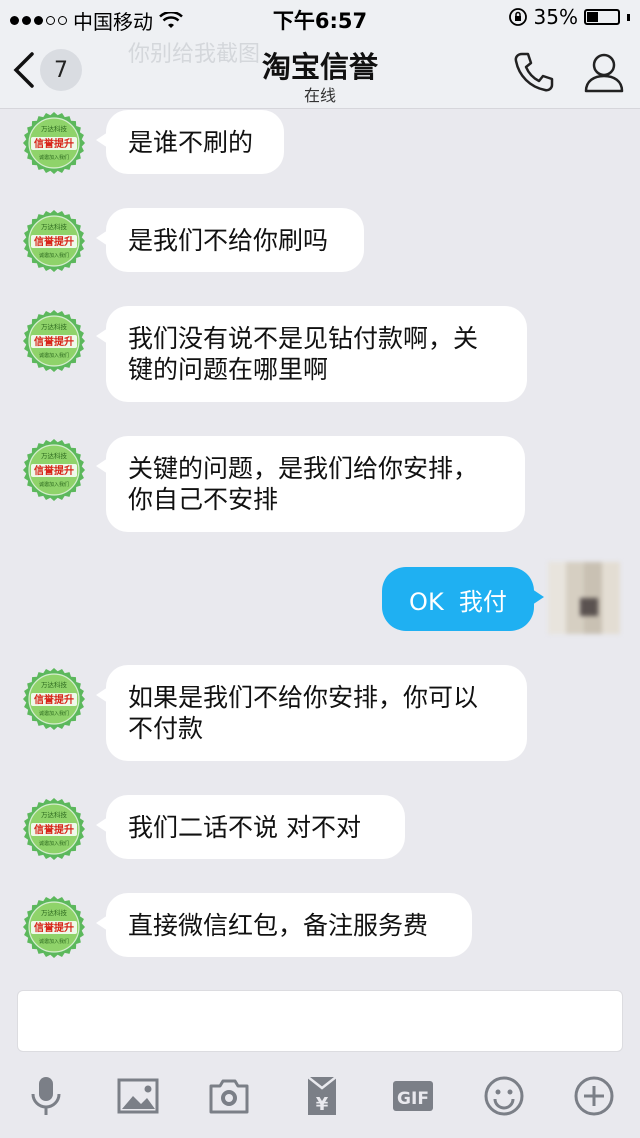 This screenshot has height=1138, width=640. I want to click on camera-icon, so click(229, 1096).